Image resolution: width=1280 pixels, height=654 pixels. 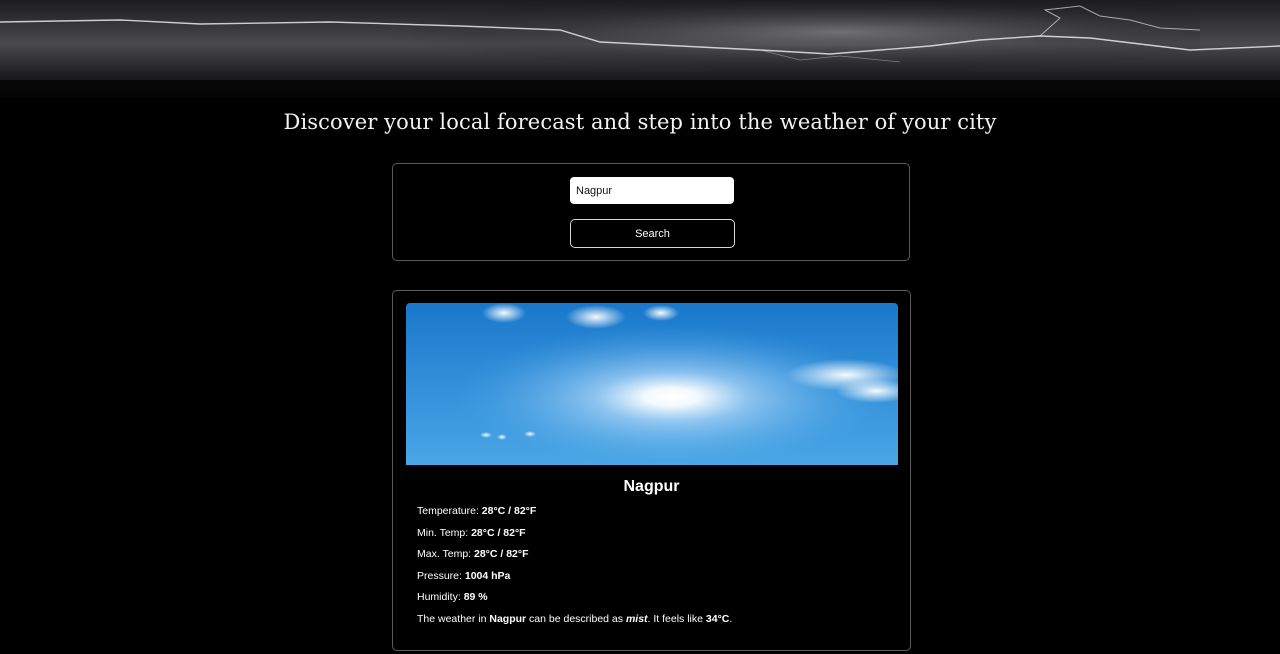 I want to click on max-temp-label: Max. Temp:, so click(x=445, y=554).